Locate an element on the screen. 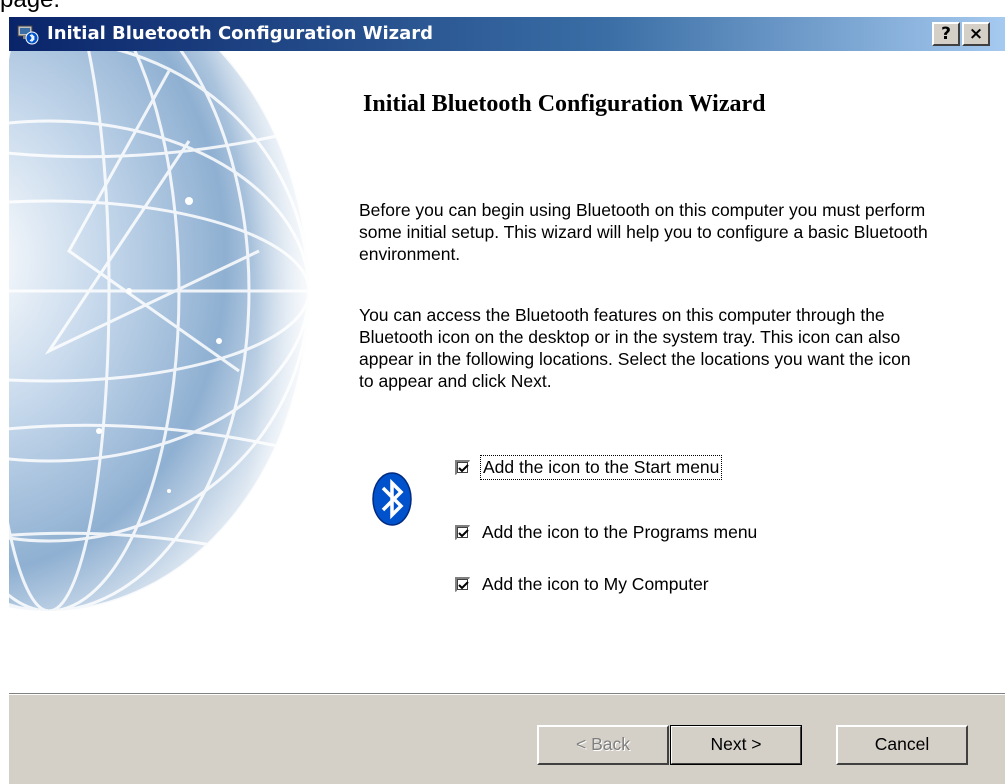 The width and height of the screenshot is (1005, 784). back-button: < Back is located at coordinates (603, 745).